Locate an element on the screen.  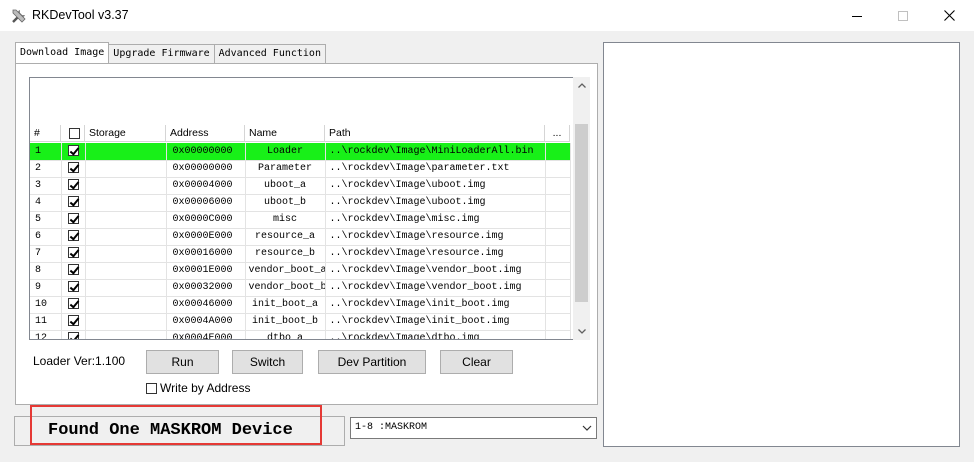
clear-button: Clear is located at coordinates (476, 362).